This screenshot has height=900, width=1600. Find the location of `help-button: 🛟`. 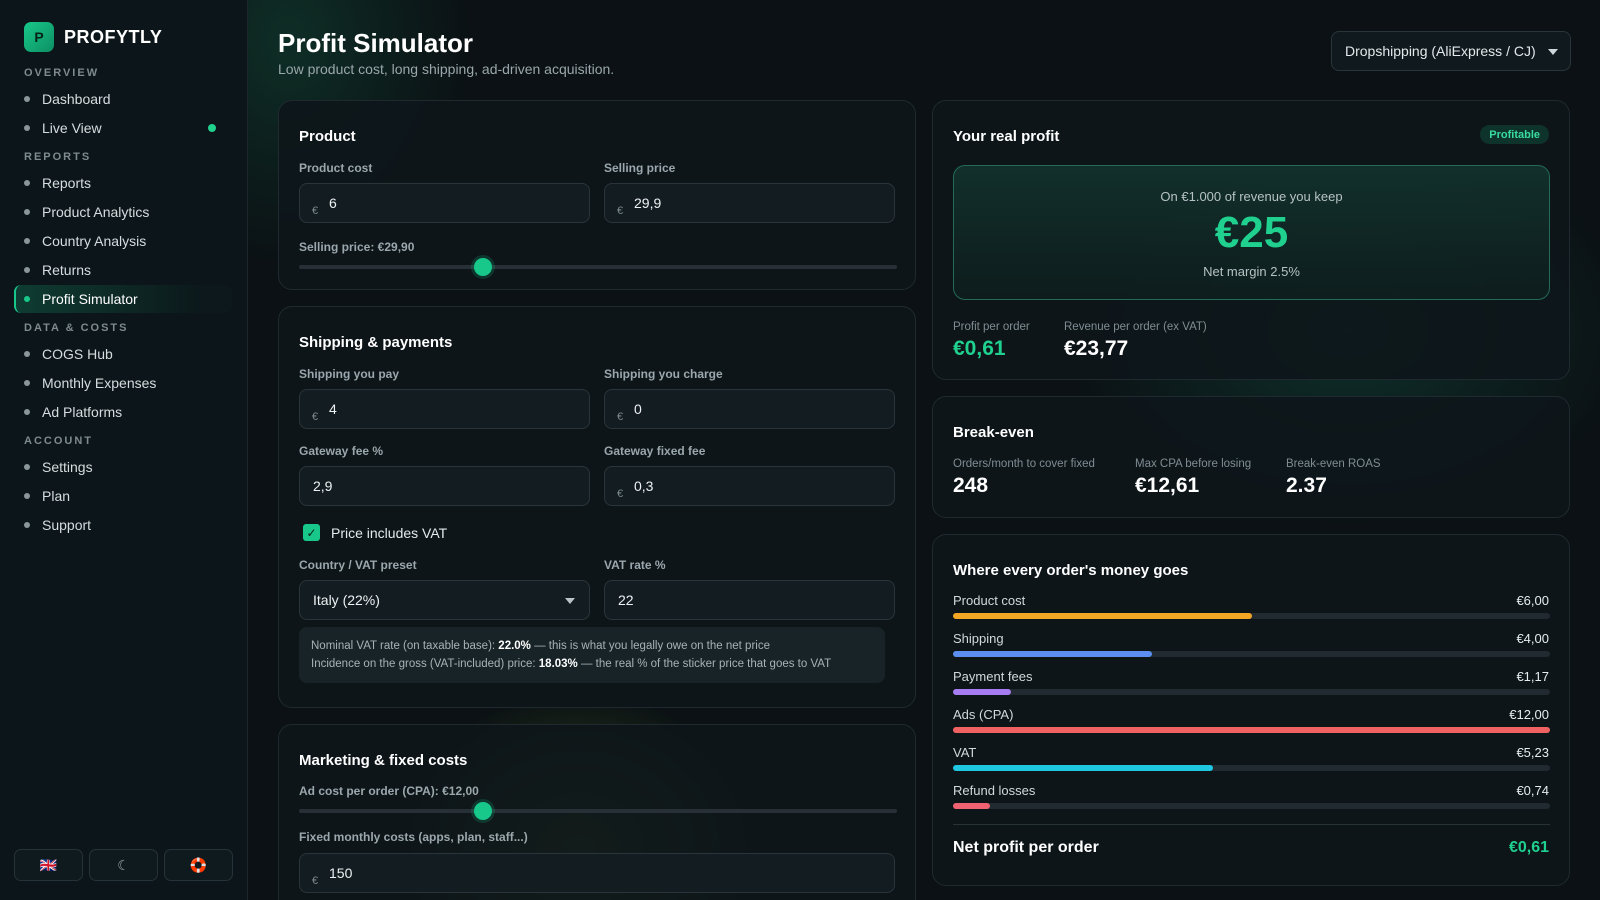

help-button: 🛟 is located at coordinates (198, 865).